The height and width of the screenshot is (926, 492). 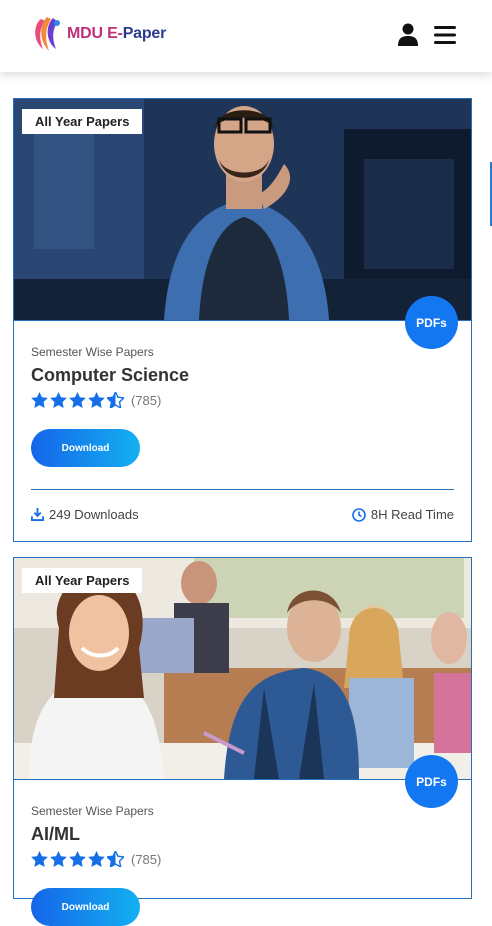 I want to click on top-header: MDU E-Paper, so click(x=246, y=36).